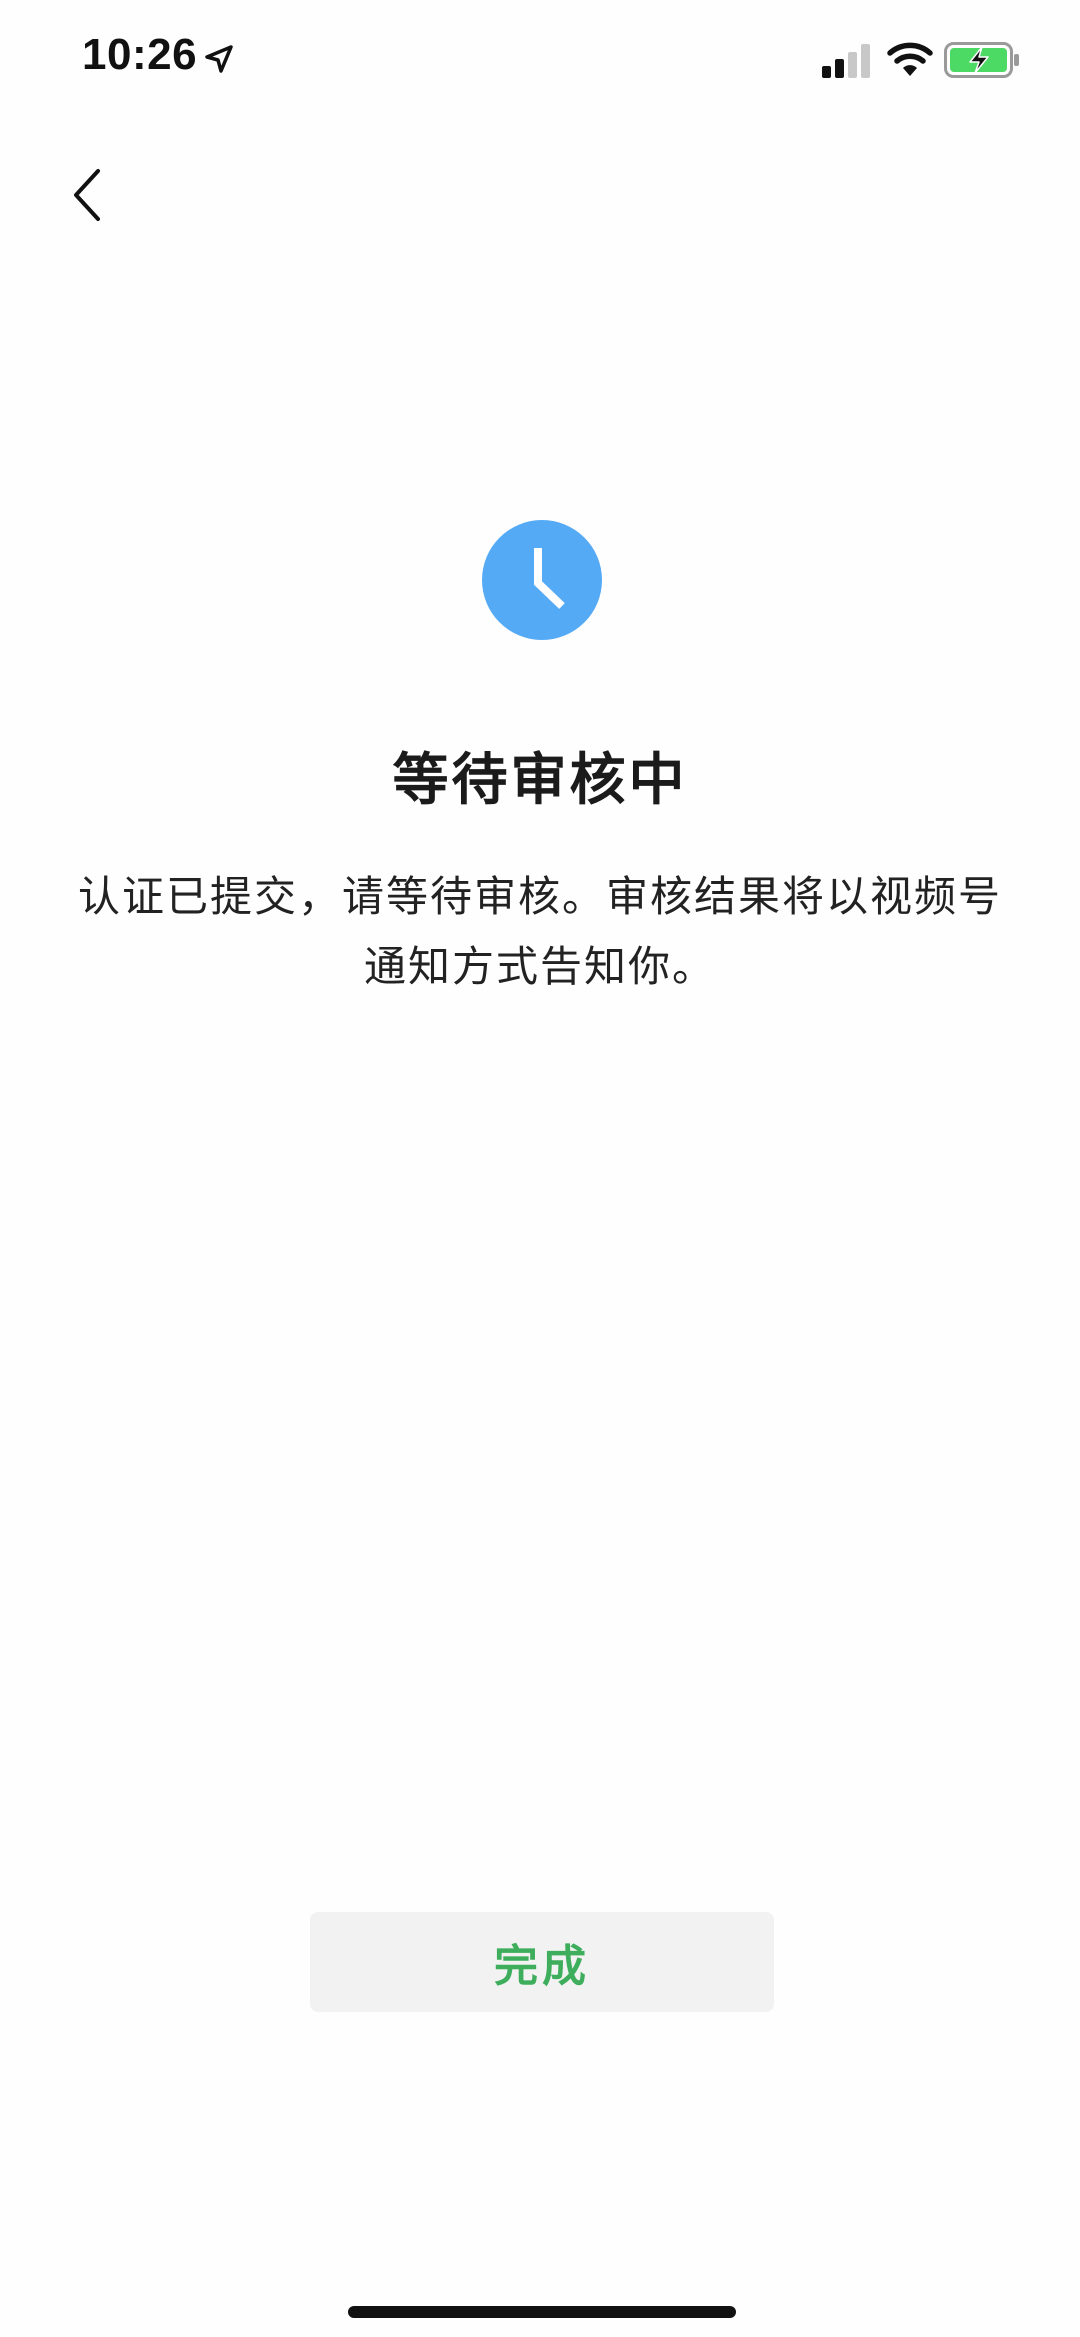 The width and height of the screenshot is (1080, 2337). I want to click on page-title: 等待审核中, so click(540, 780).